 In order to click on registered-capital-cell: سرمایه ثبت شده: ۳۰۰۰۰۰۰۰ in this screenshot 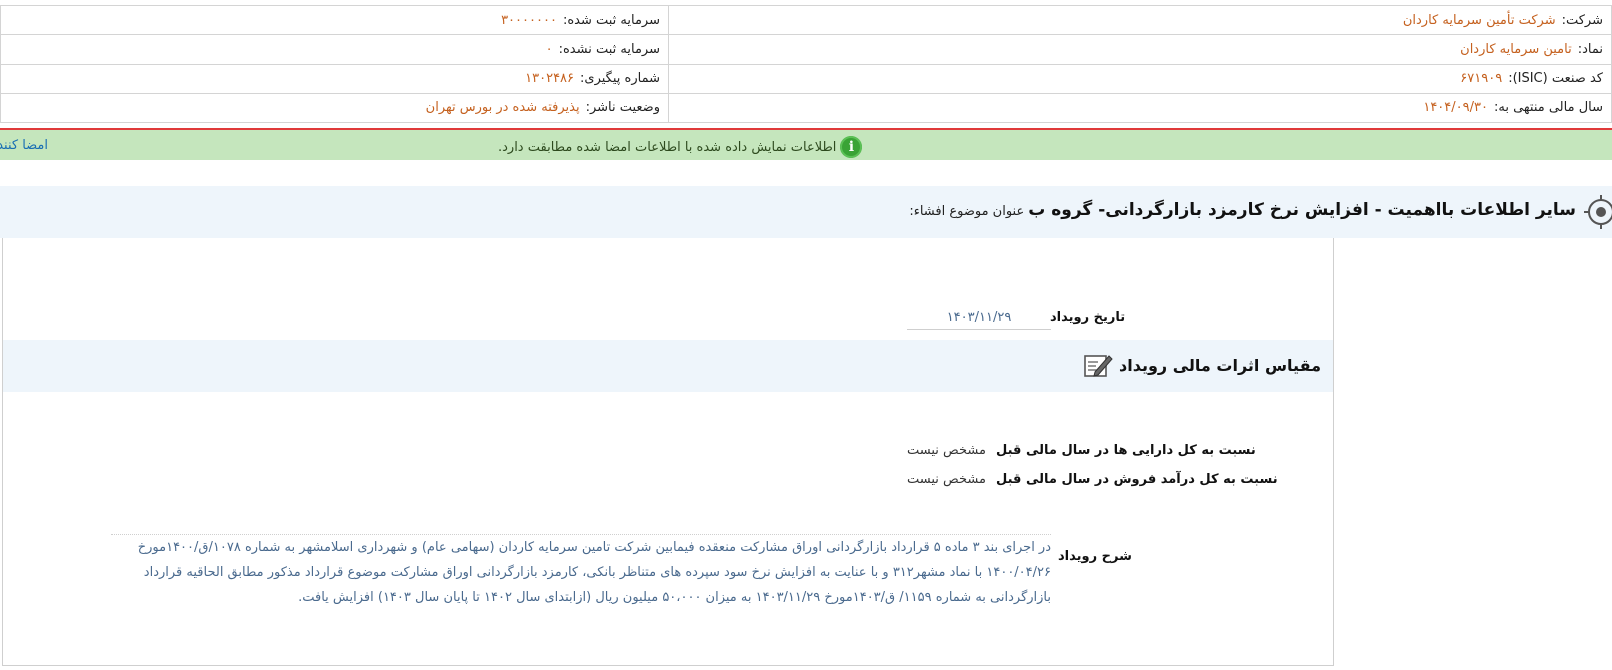, I will do `click(334, 20)`.